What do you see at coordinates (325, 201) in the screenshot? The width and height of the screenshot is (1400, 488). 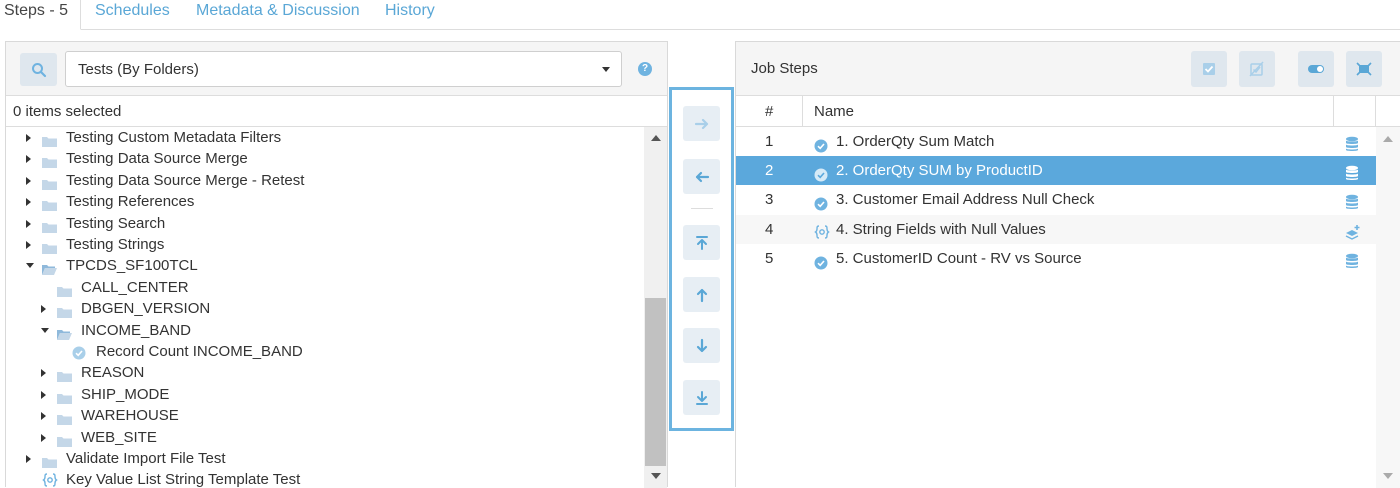 I see `tree-node: Testing References` at bounding box center [325, 201].